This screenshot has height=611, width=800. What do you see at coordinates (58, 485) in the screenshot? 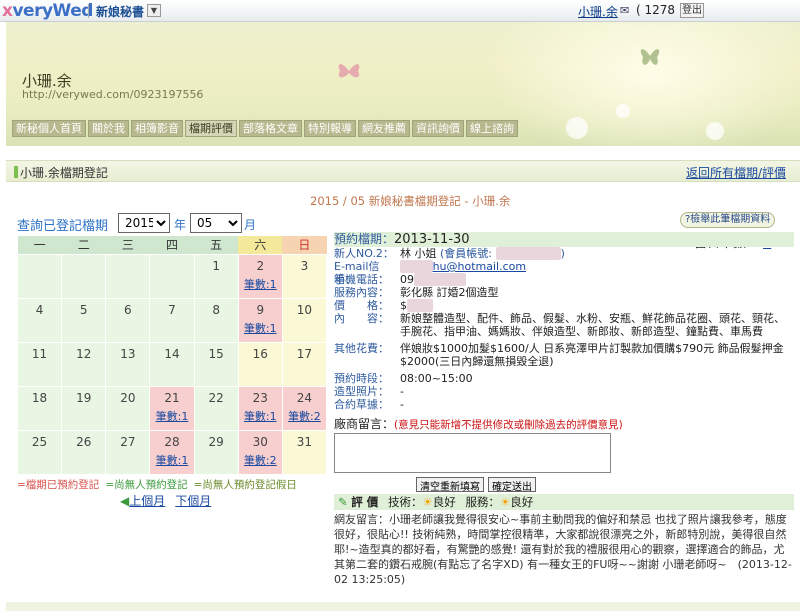
I see `legend-booked: =檔期已預約登記` at bounding box center [58, 485].